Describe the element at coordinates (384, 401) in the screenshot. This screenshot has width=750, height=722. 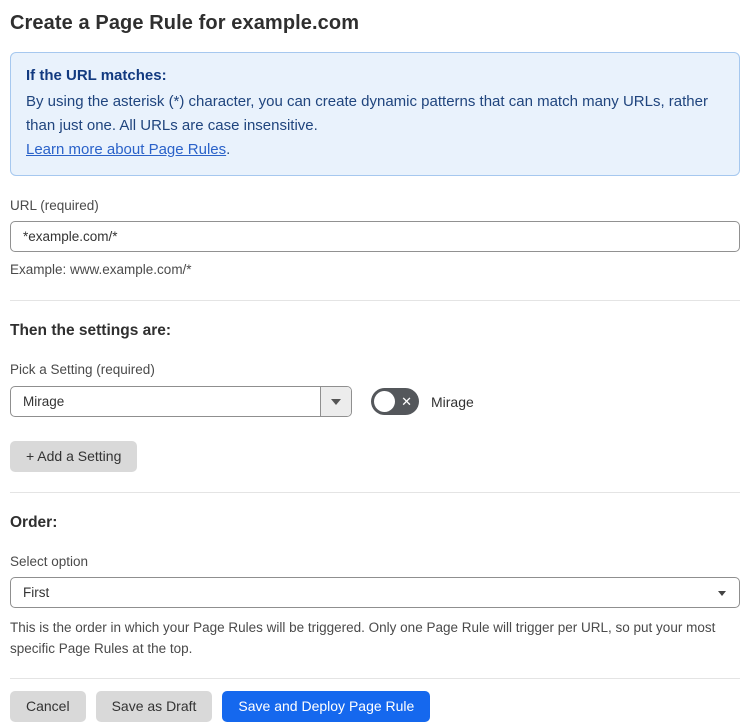
I see `toggle-knob` at that location.